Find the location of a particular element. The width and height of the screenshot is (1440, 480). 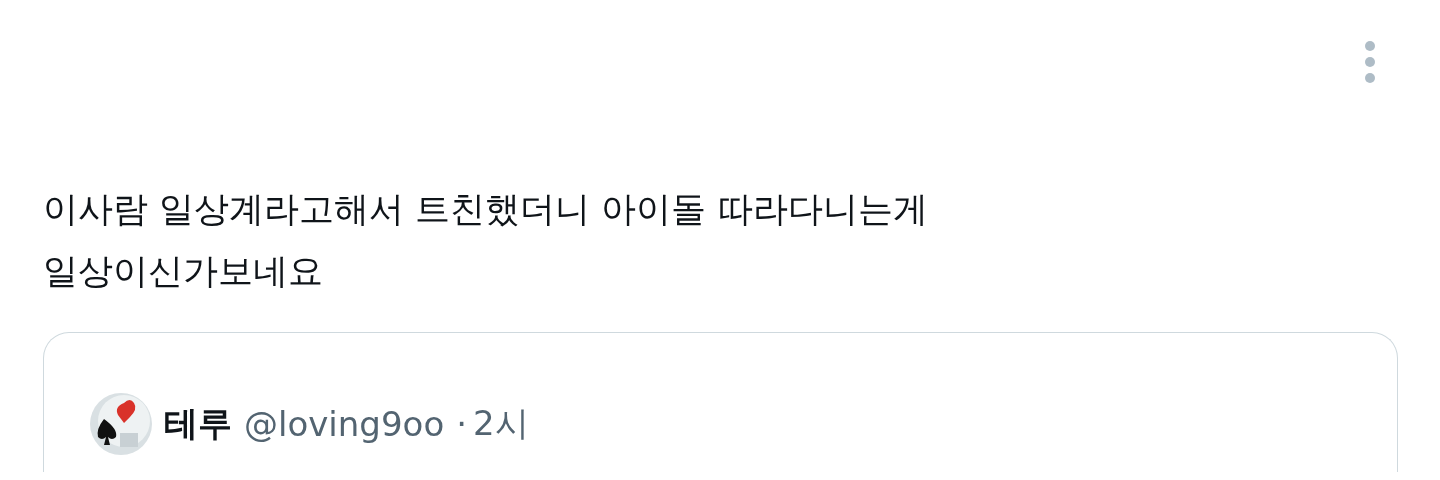

post-time: 2시 is located at coordinates (501, 423).